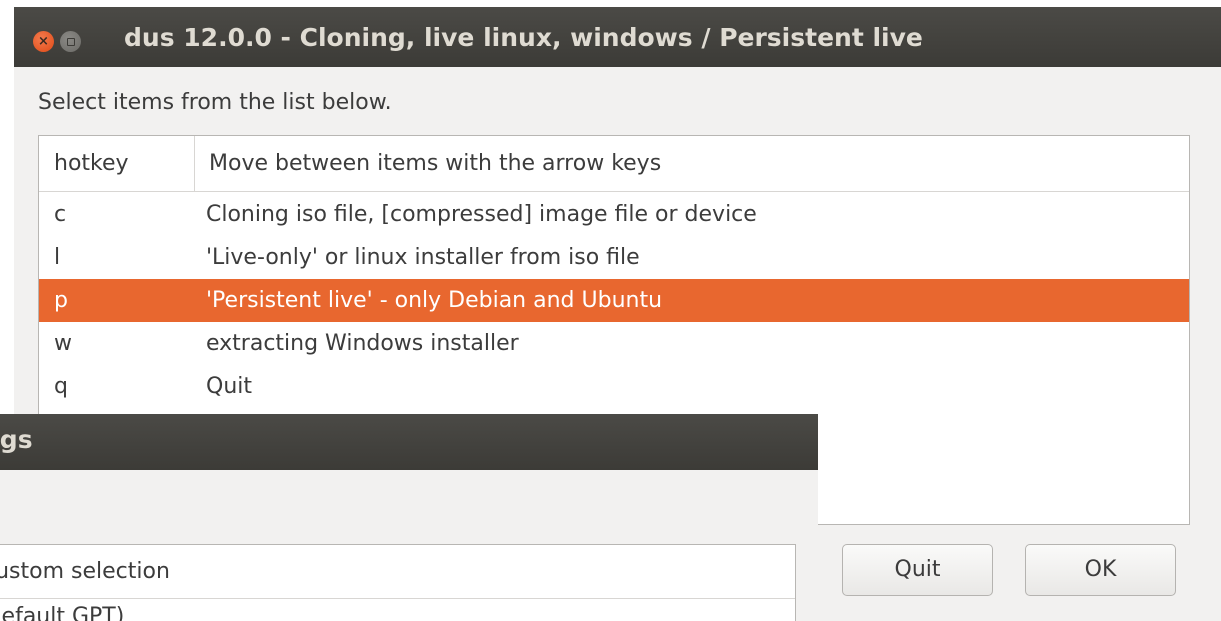  What do you see at coordinates (229, 386) in the screenshot?
I see `row-description: Quit` at bounding box center [229, 386].